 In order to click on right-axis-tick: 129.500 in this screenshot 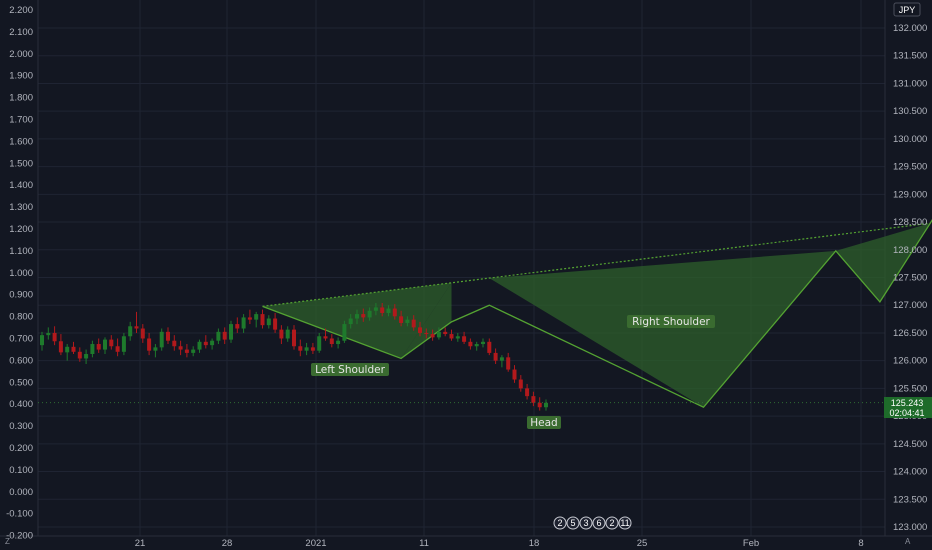, I will do `click(910, 167)`.